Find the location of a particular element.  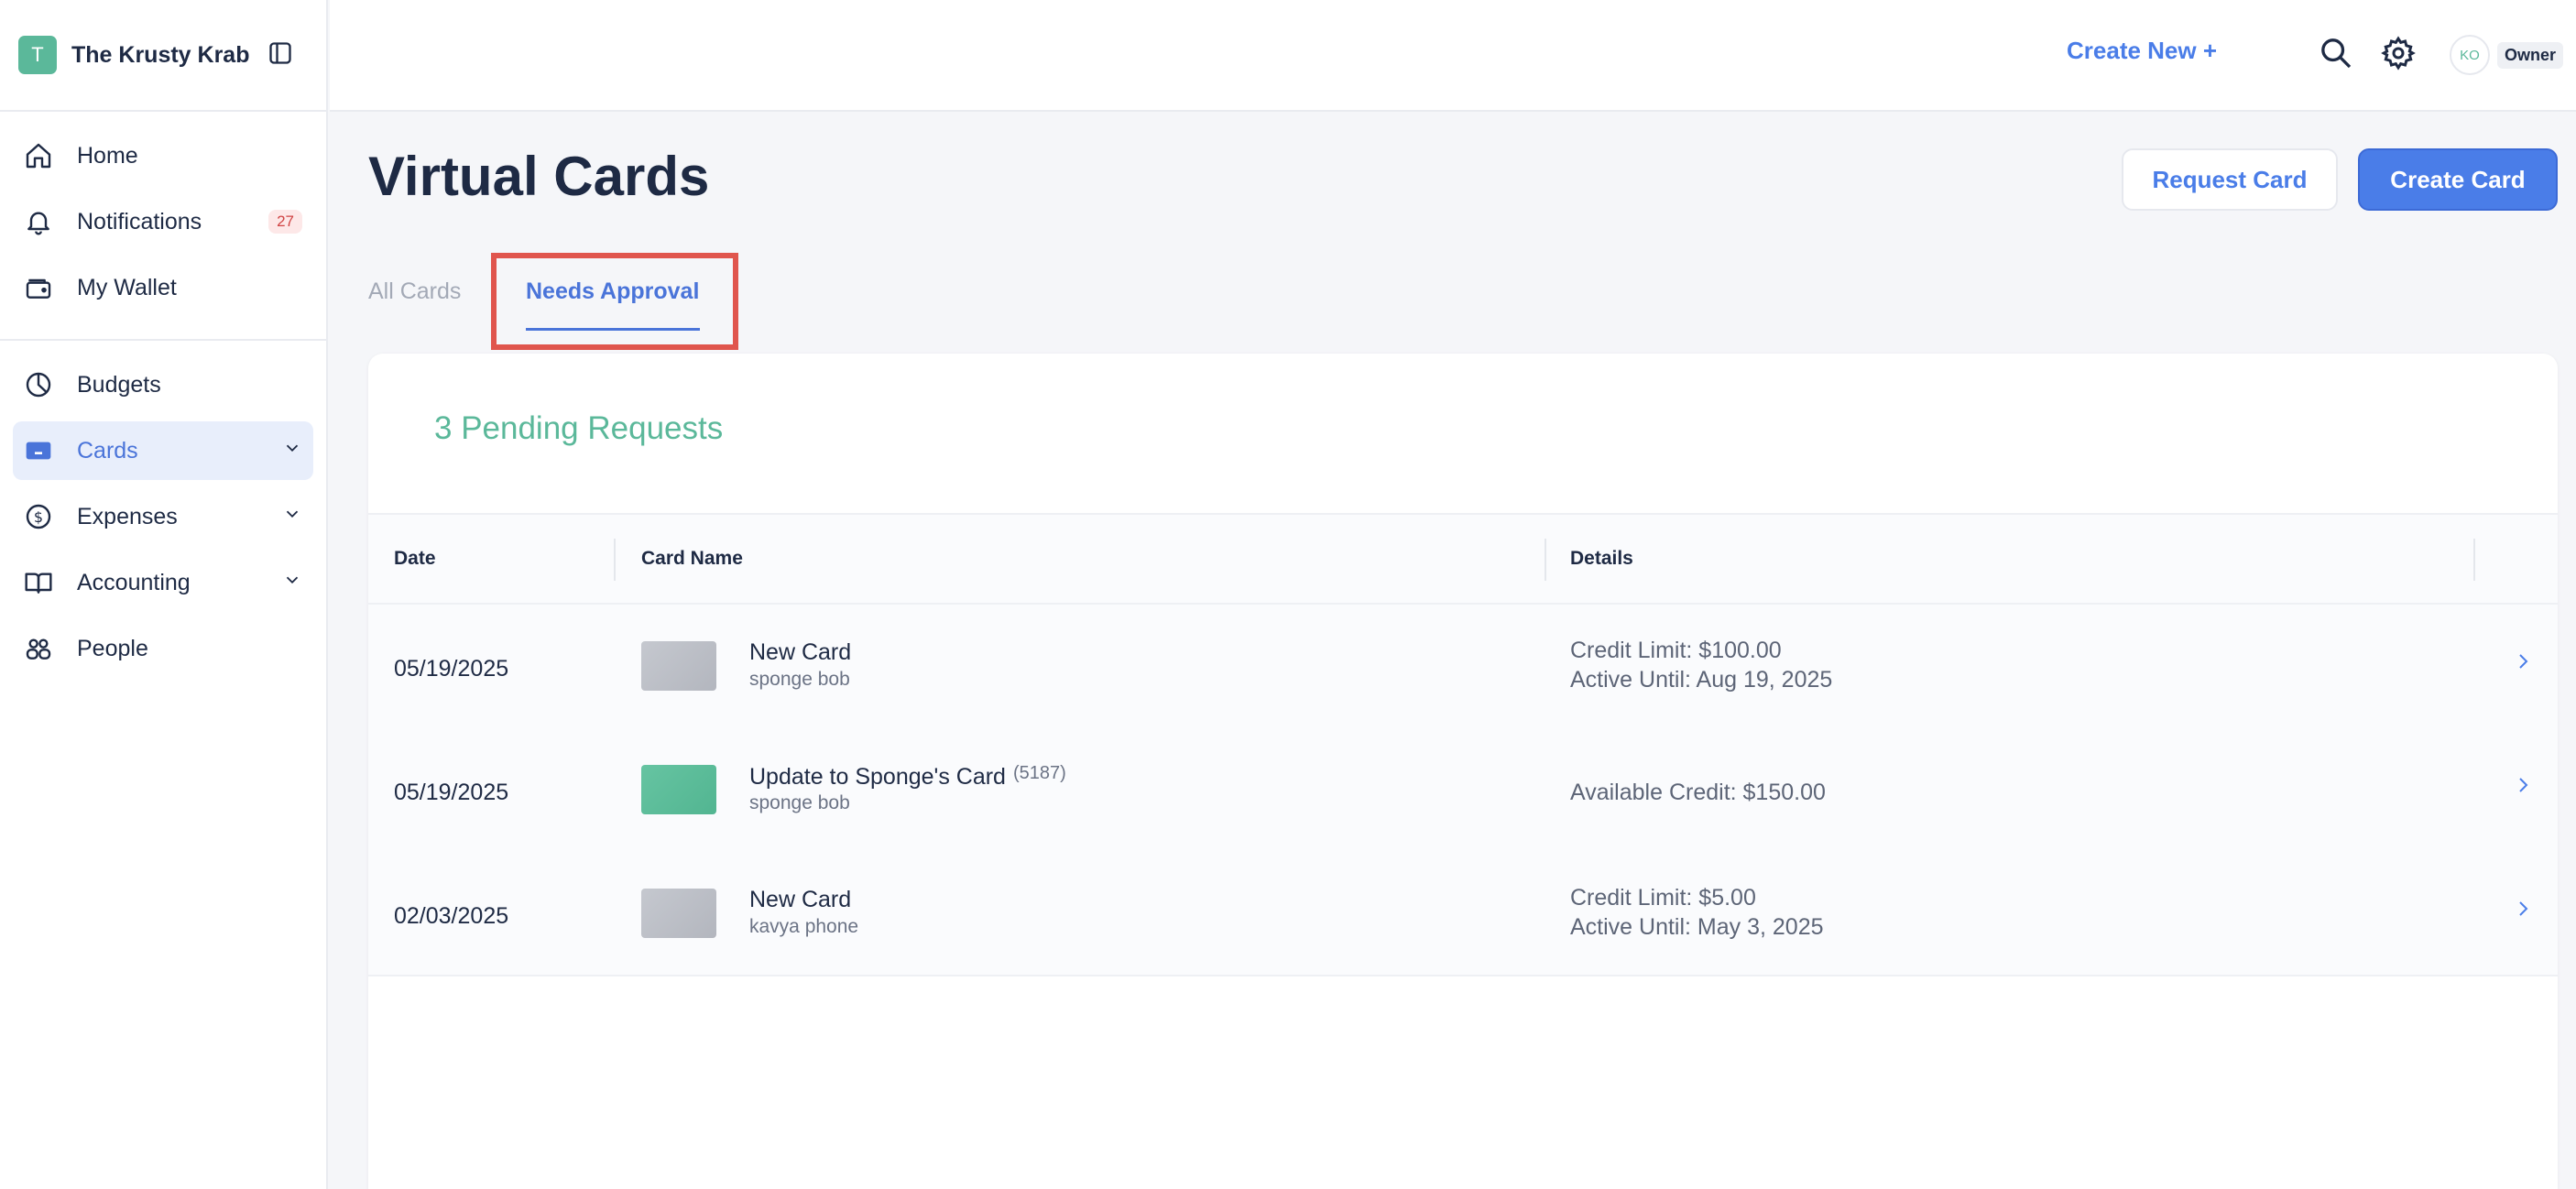

sidebar-item-label: My Wallet is located at coordinates (127, 287).